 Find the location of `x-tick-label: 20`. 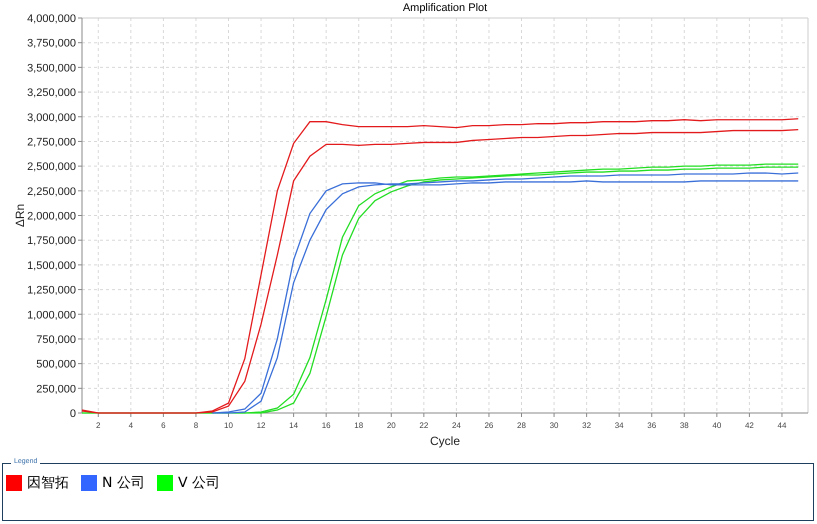

x-tick-label: 20 is located at coordinates (391, 425).